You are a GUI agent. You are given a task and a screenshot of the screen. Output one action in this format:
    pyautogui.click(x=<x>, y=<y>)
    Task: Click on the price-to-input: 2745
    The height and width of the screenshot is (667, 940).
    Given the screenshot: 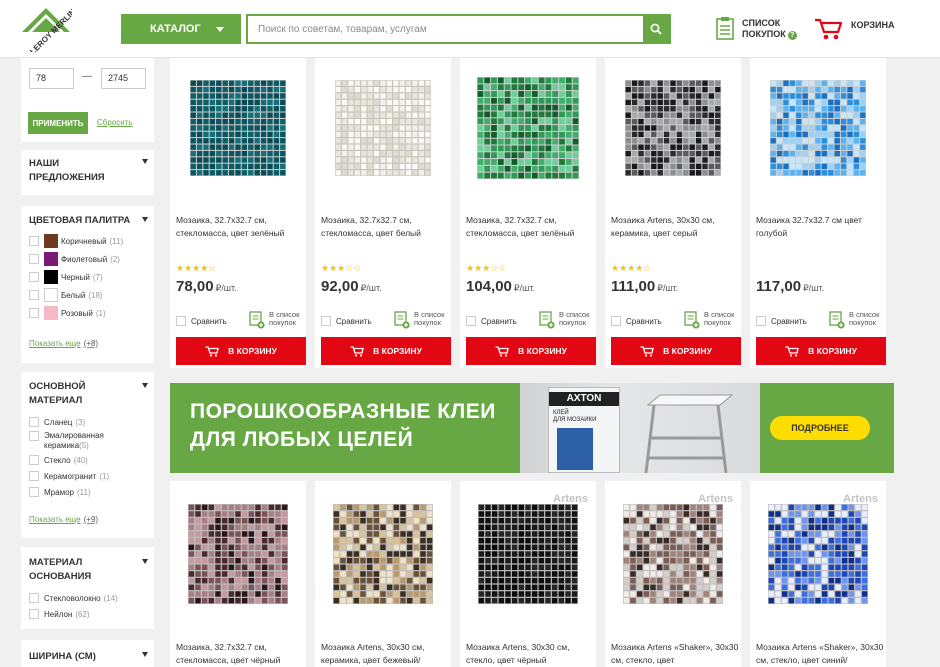 What is the action you would take?
    pyautogui.click(x=123, y=78)
    